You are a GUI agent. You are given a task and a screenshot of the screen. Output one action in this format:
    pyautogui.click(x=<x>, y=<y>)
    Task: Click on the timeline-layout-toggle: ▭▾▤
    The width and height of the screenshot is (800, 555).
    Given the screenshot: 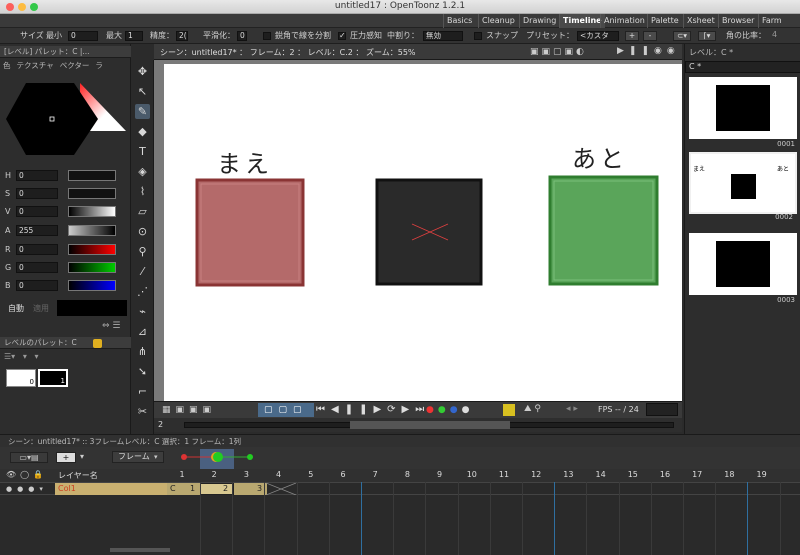 What is the action you would take?
    pyautogui.click(x=29, y=457)
    